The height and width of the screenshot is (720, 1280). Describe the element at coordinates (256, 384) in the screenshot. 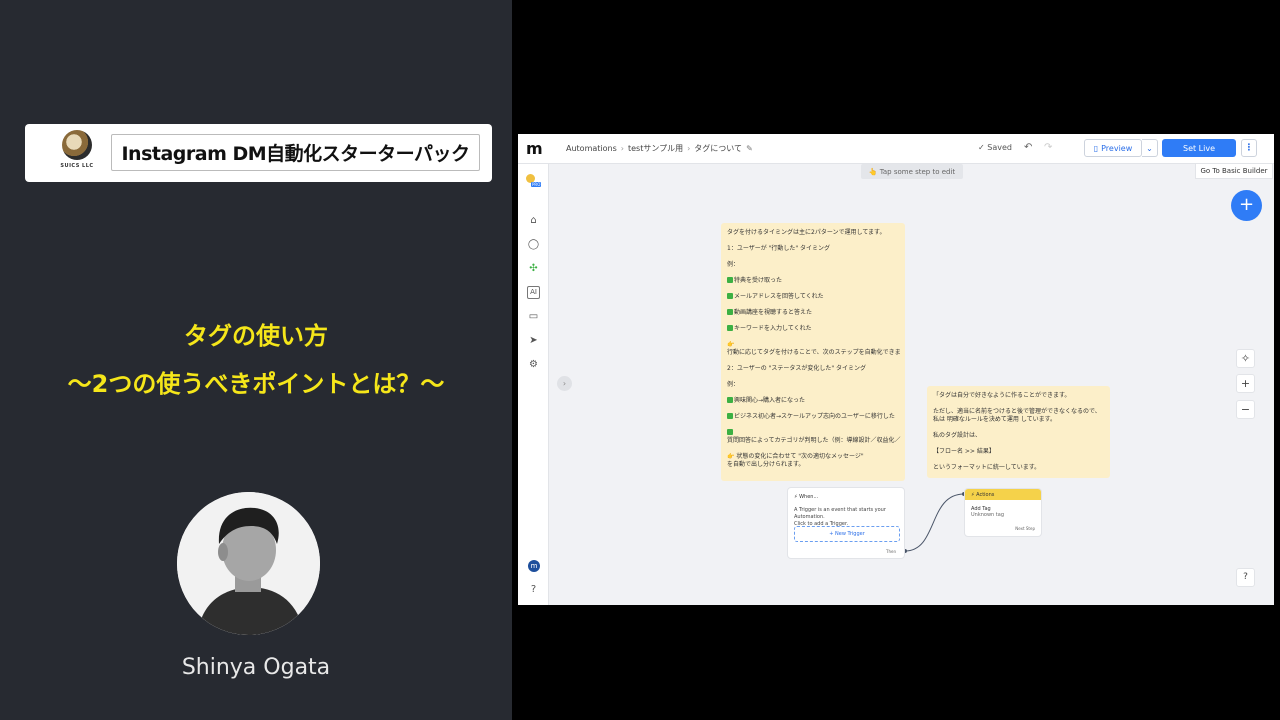

I see `headline-line2: 〜2つの使うべきポイントとは？〜` at that location.